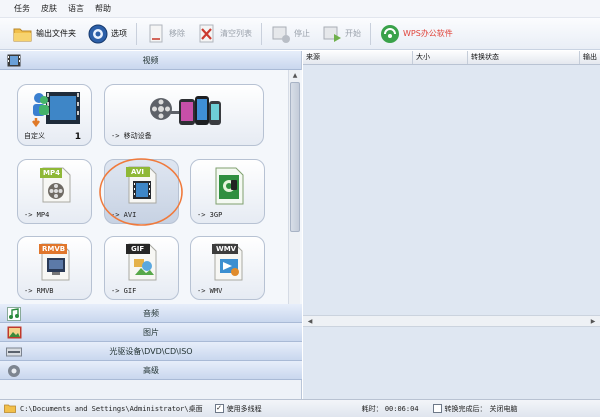 Image resolution: width=600 pixels, height=417 pixels. I want to click on scrollbar-thumb, so click(295, 157).